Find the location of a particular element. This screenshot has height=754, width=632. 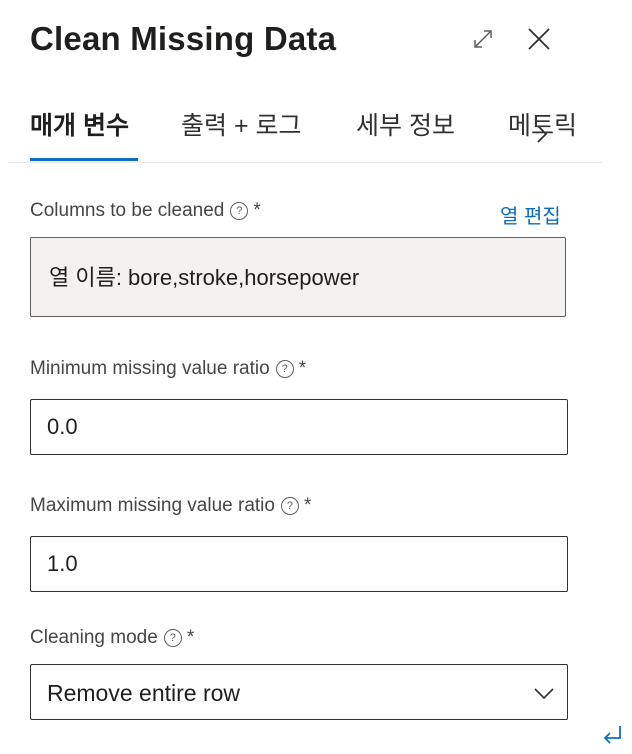

return-icon is located at coordinates (612, 735).